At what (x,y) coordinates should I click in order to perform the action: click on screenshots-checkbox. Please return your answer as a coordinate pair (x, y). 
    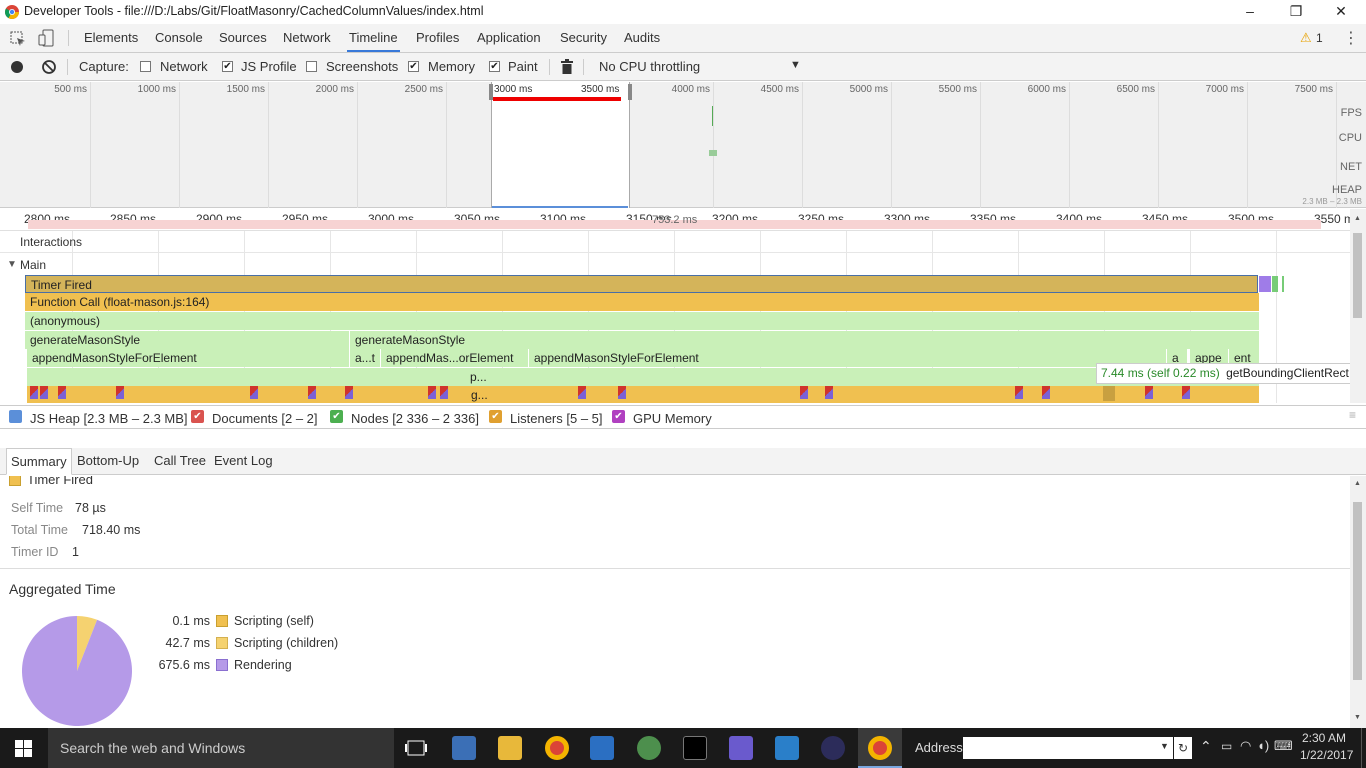
    Looking at the image, I should click on (311, 66).